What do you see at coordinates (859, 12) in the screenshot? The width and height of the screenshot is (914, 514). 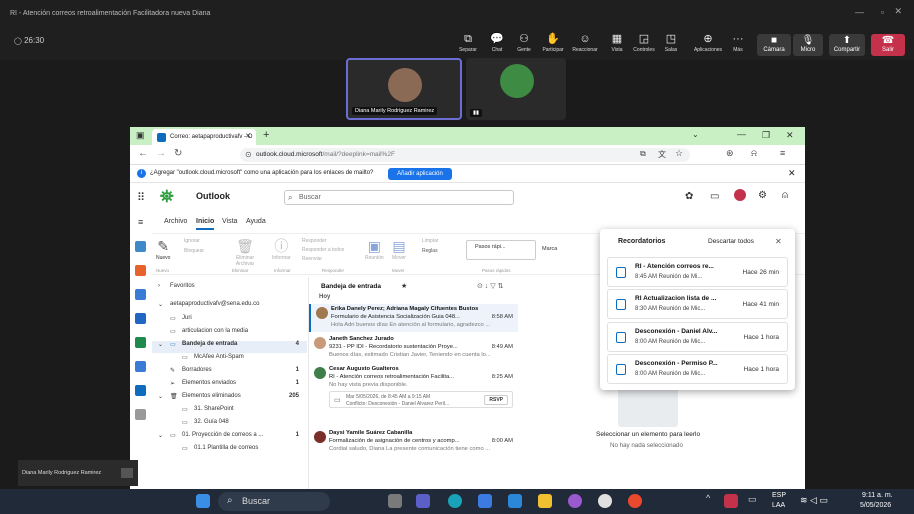 I see `minimize-icon: —` at bounding box center [859, 12].